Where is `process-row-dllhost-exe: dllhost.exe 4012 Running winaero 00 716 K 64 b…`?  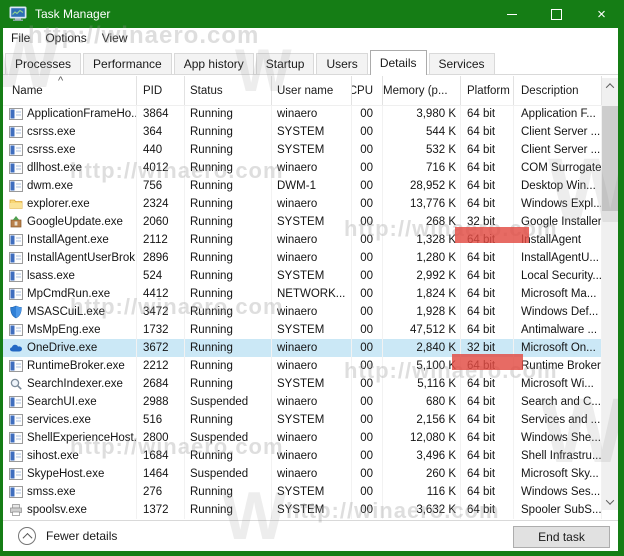 process-row-dllhost-exe: dllhost.exe 4012 Running winaero 00 716 K 64 b… is located at coordinates (302, 168).